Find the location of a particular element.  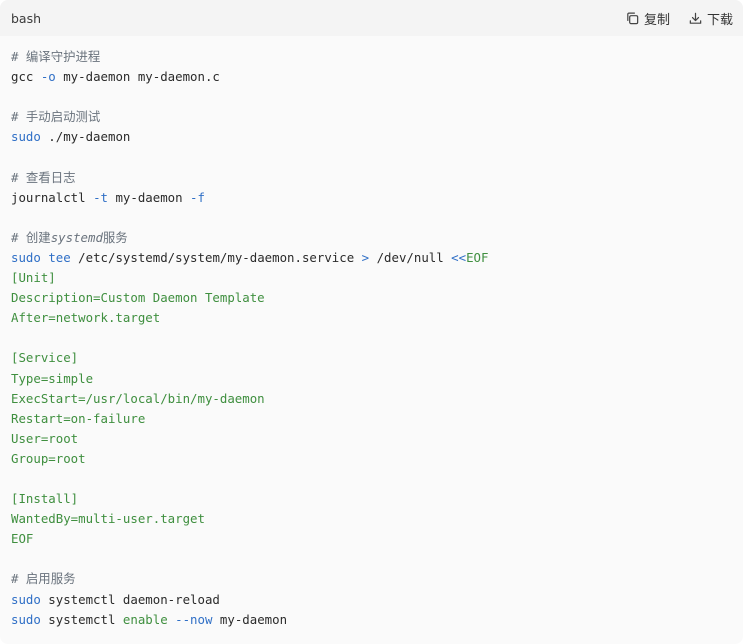

code-token: /dev/null is located at coordinates (410, 257).